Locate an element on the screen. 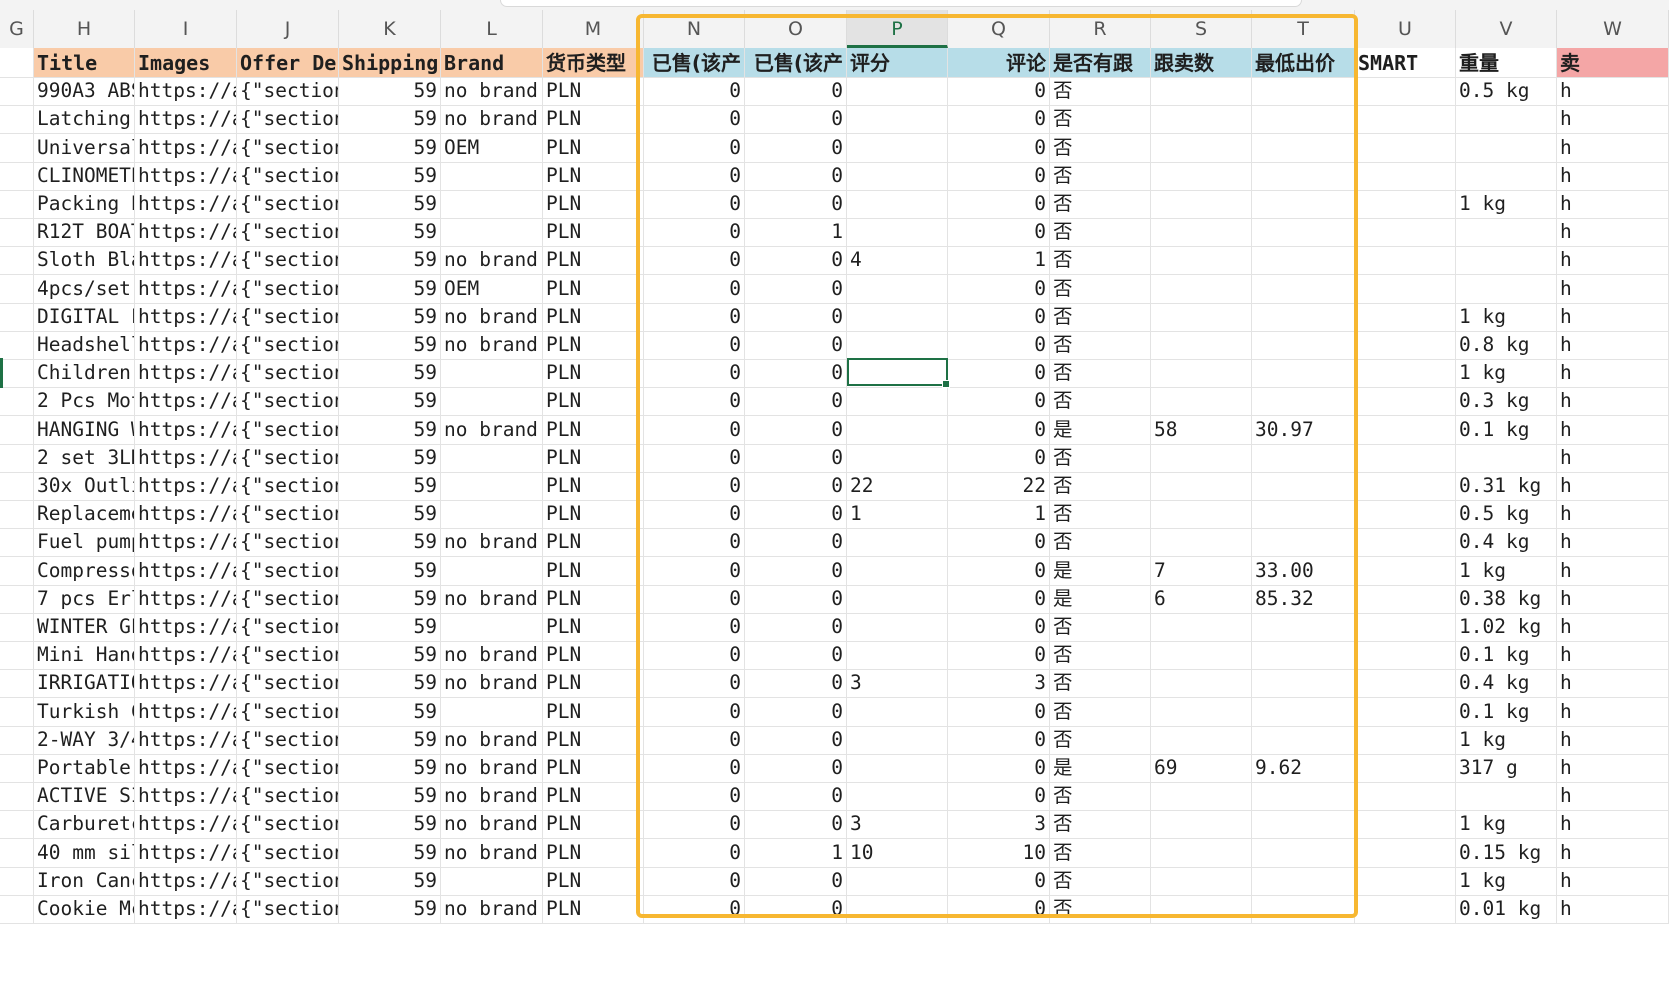 The width and height of the screenshot is (1669, 982). cell-p: 4 is located at coordinates (897, 260).